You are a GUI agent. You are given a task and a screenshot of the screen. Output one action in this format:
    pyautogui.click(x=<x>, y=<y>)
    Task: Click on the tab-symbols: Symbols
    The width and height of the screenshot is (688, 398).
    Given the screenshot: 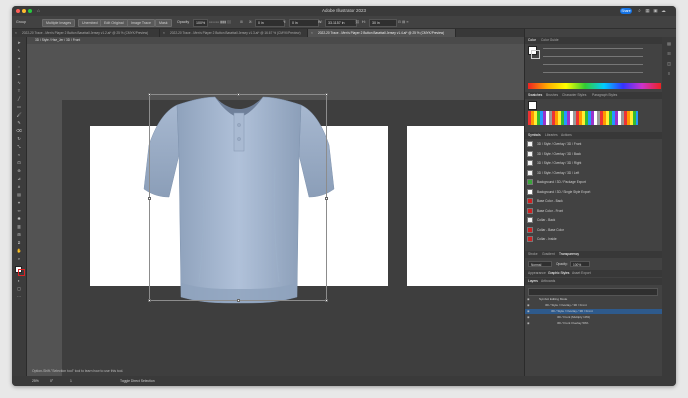 What is the action you would take?
    pyautogui.click(x=534, y=135)
    